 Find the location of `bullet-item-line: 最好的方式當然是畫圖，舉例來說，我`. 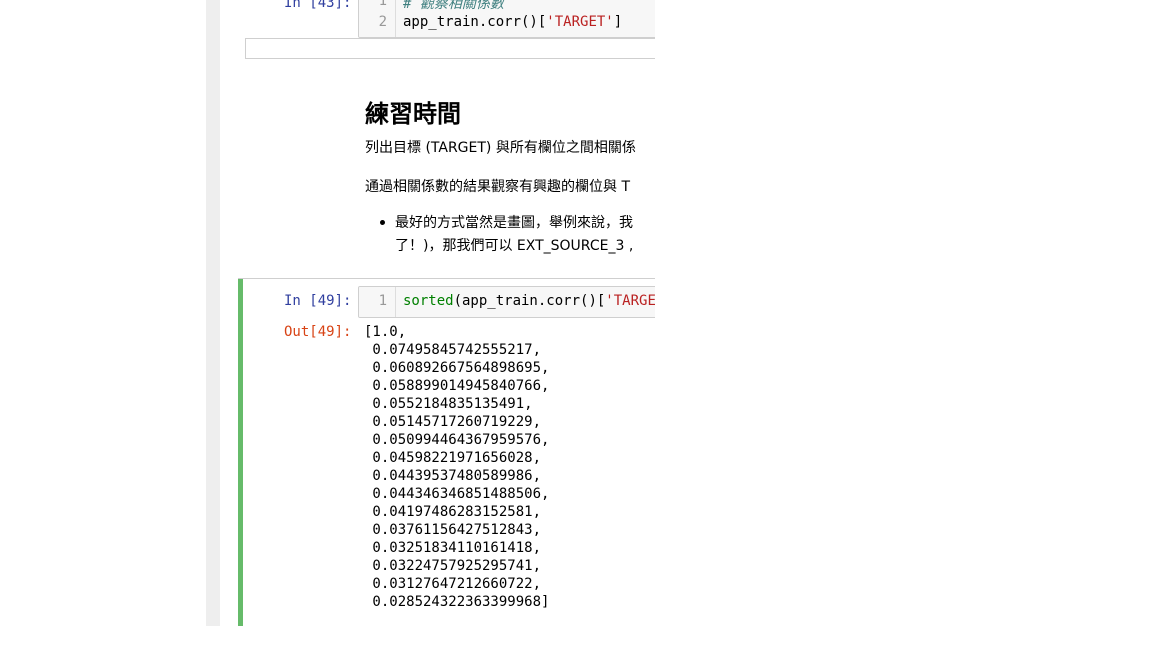

bullet-item-line: 最好的方式當然是畫圖，舉例來說，我 is located at coordinates (514, 223).